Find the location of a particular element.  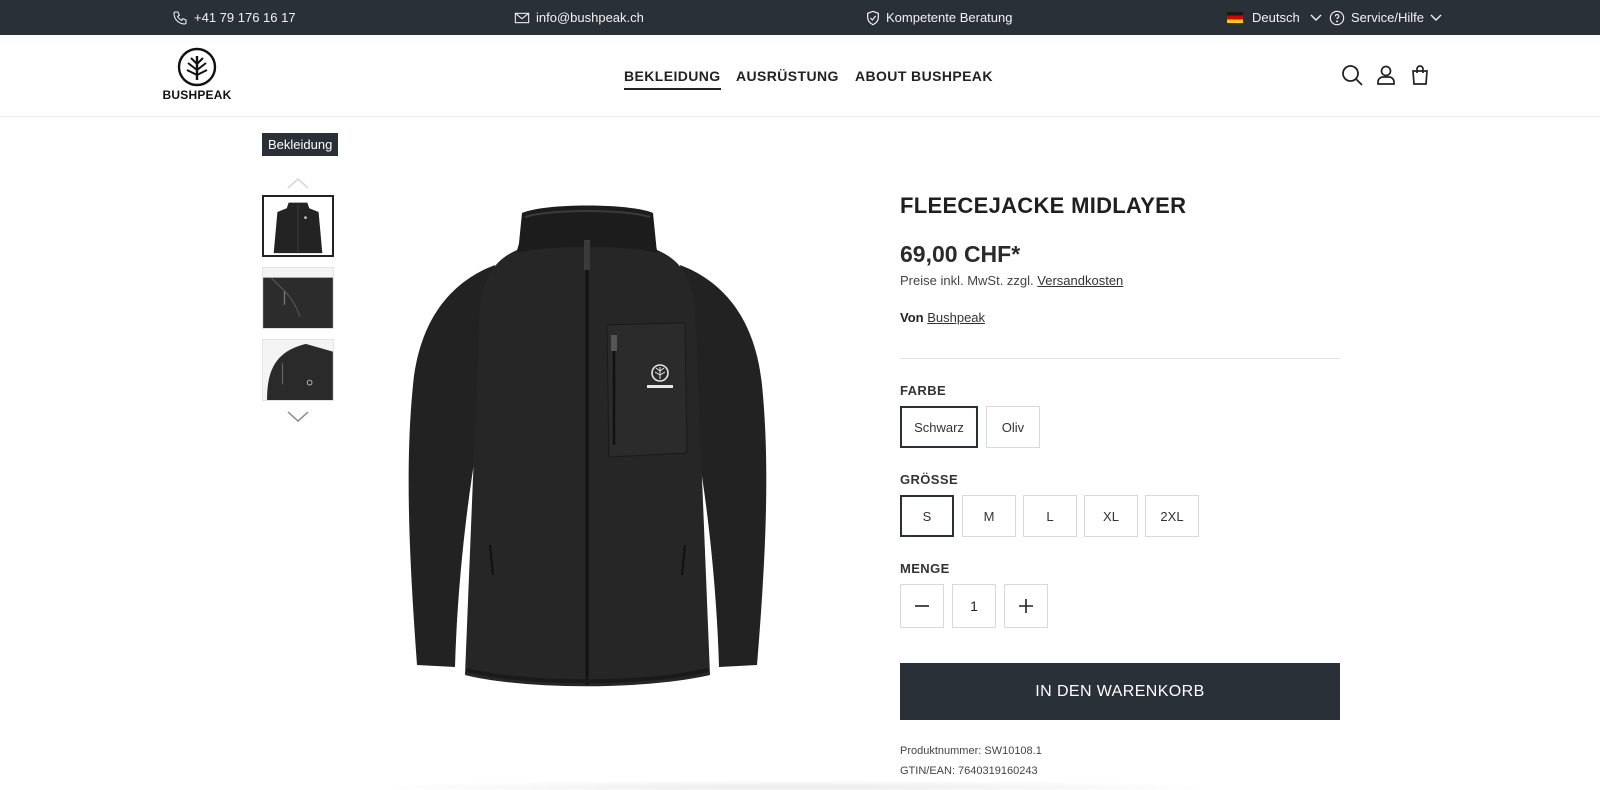

service-menu: Service/Hilfe is located at coordinates (1385, 17).